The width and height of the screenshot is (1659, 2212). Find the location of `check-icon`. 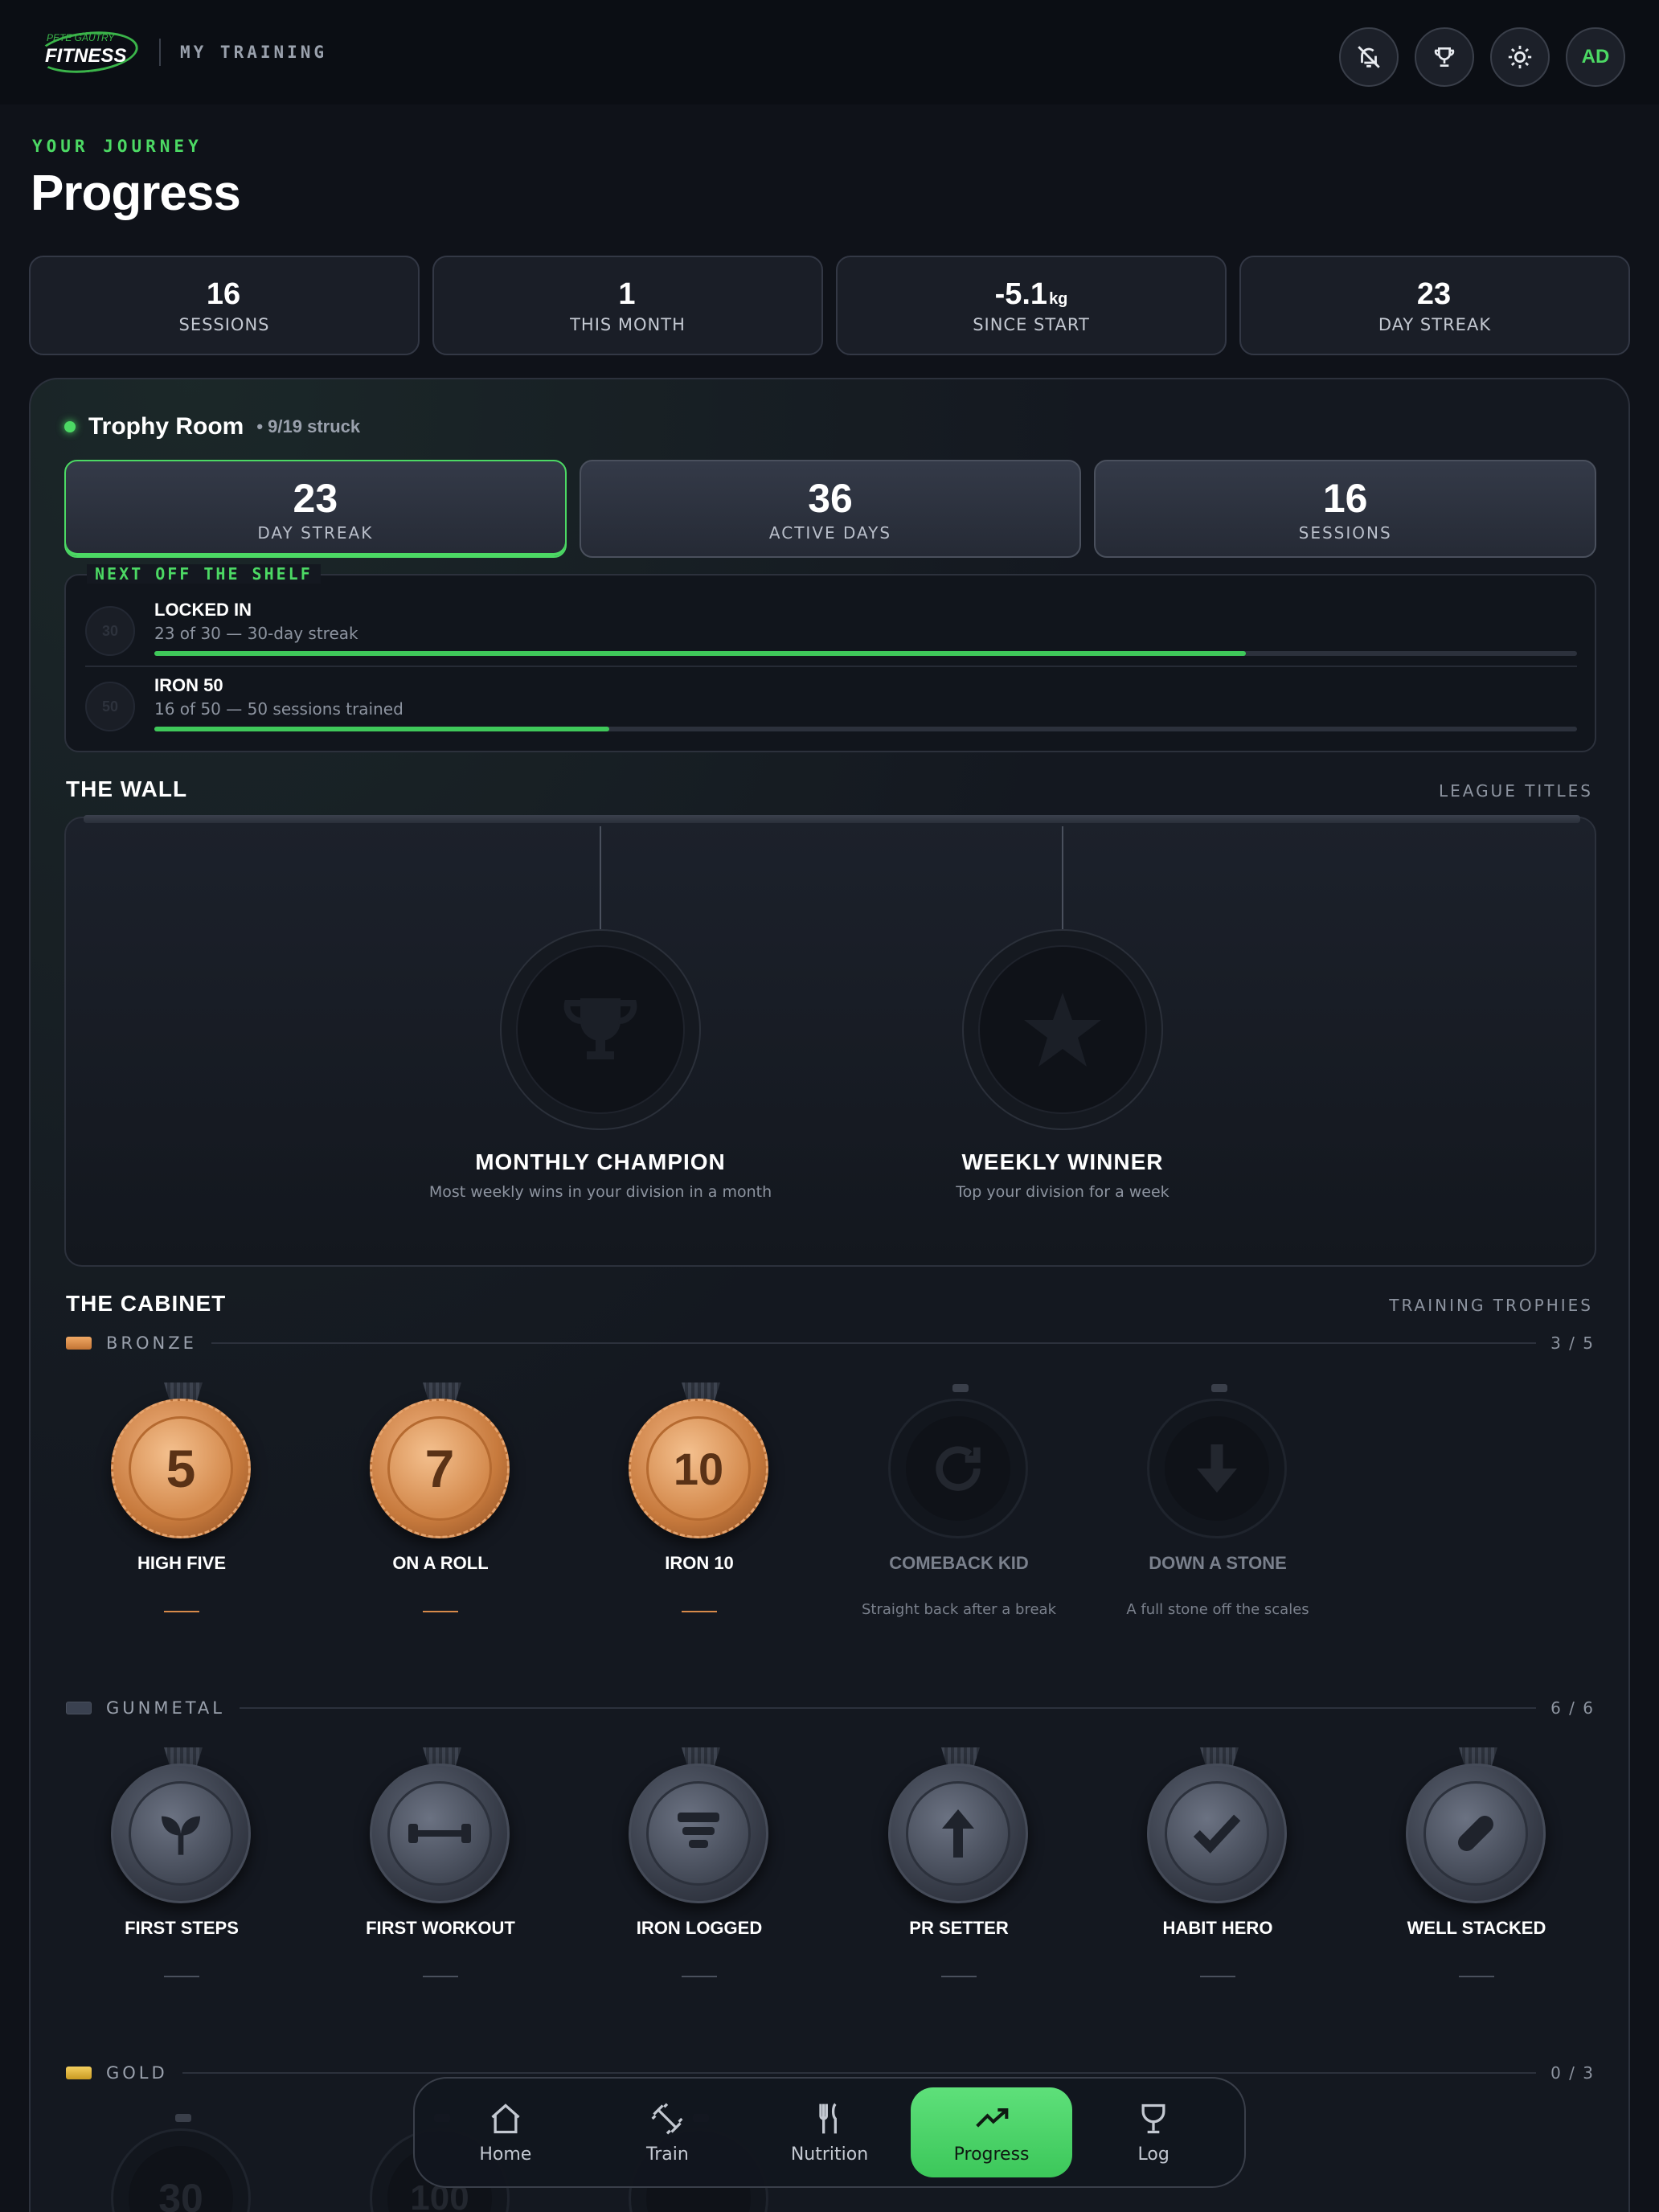

check-icon is located at coordinates (1217, 1834).